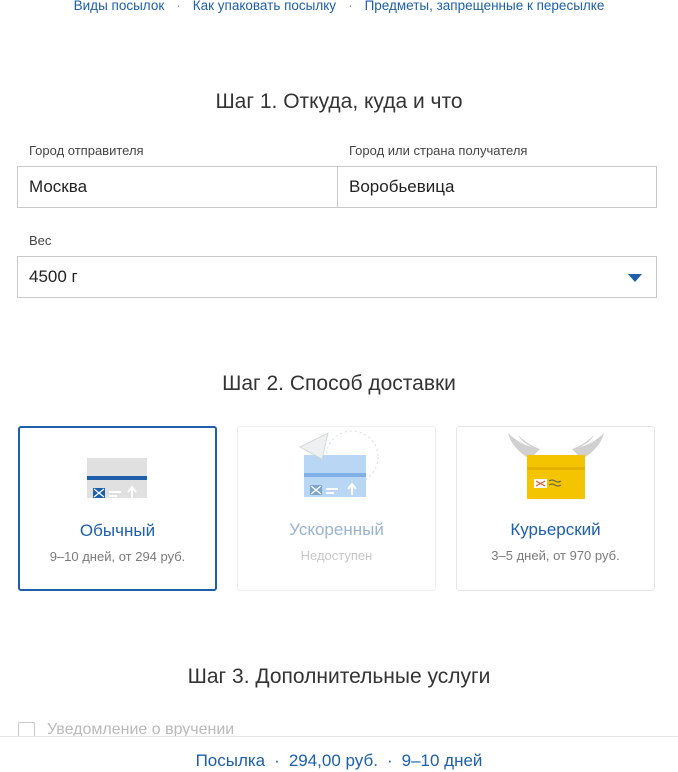 The width and height of the screenshot is (678, 772). I want to click on summary-duration: 9–10 дней, so click(442, 760).